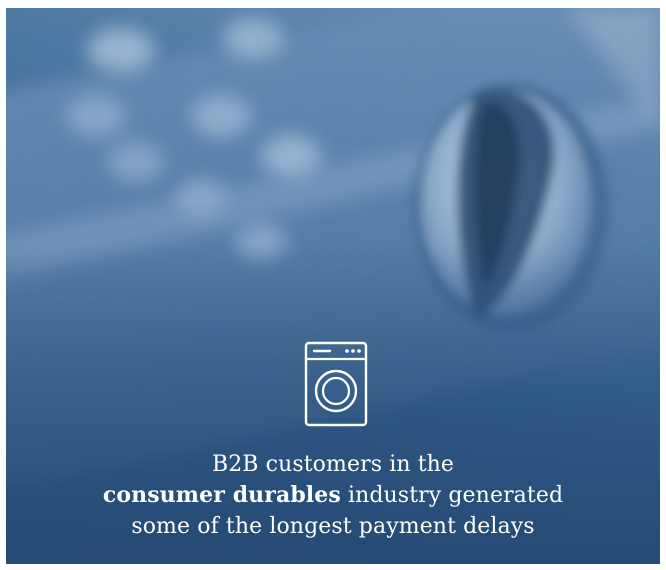 Image resolution: width=666 pixels, height=570 pixels. I want to click on caption-line-3: some of the longest payment delays, so click(333, 526).